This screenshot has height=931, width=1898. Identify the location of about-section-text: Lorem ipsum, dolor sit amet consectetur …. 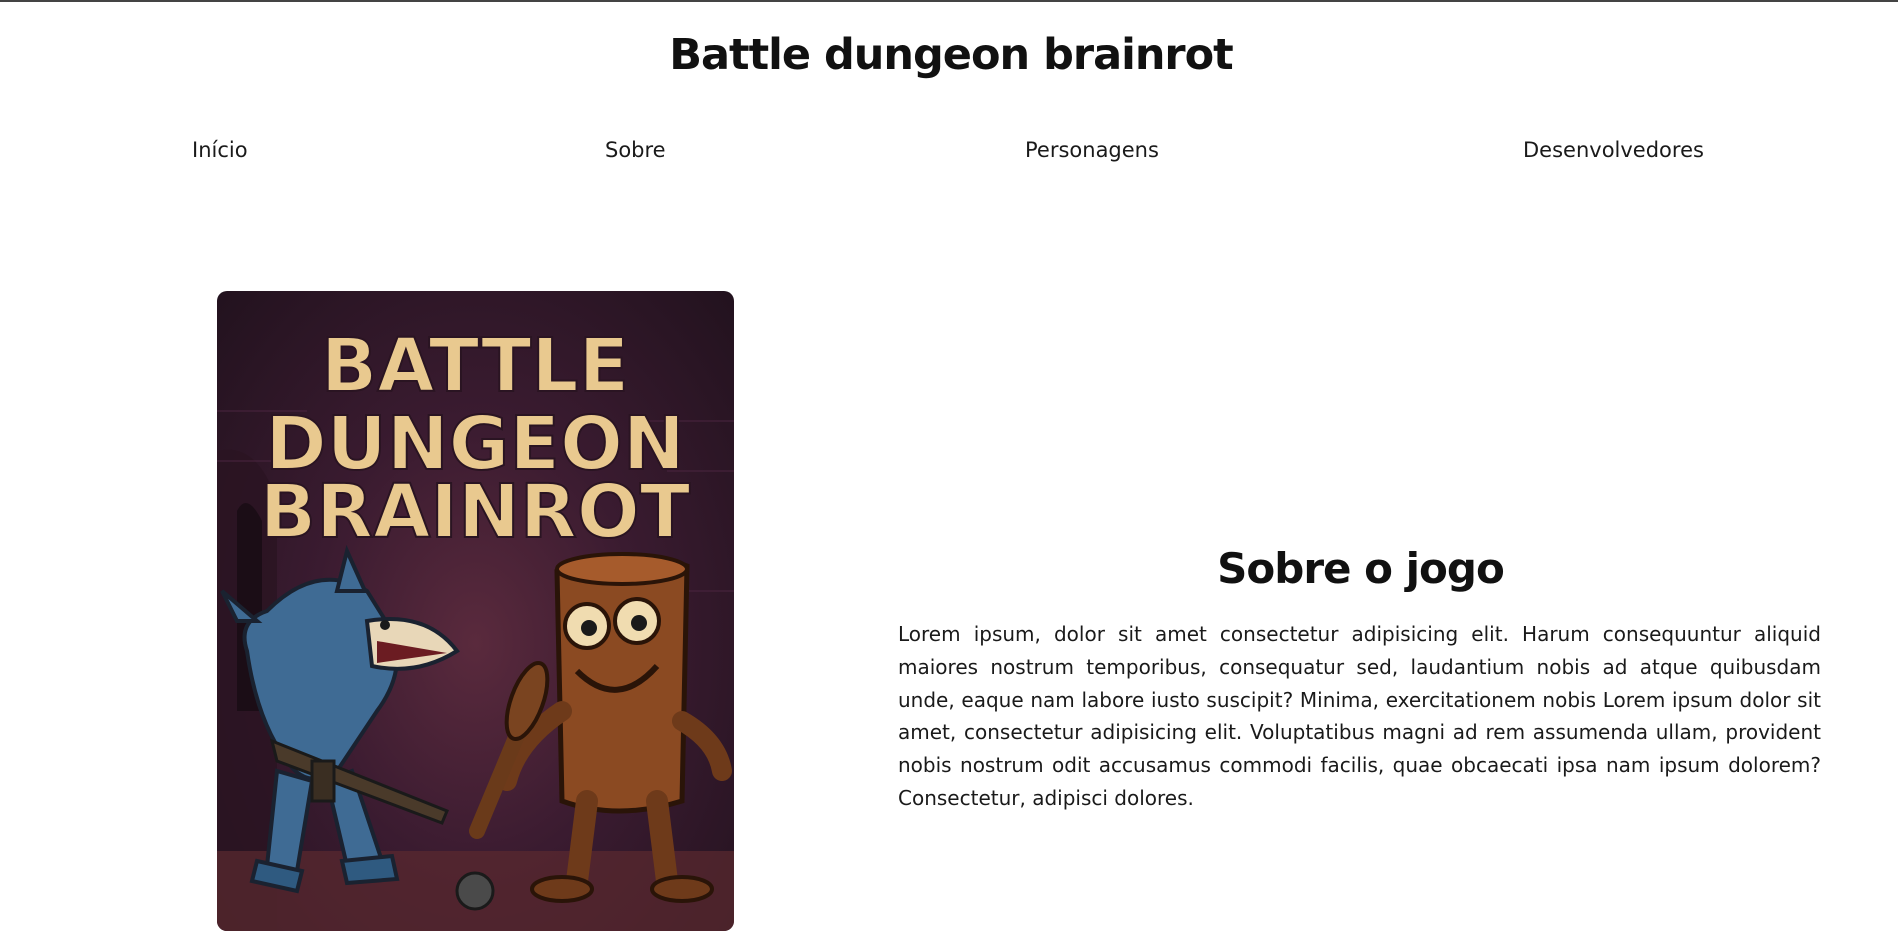
(1359, 716).